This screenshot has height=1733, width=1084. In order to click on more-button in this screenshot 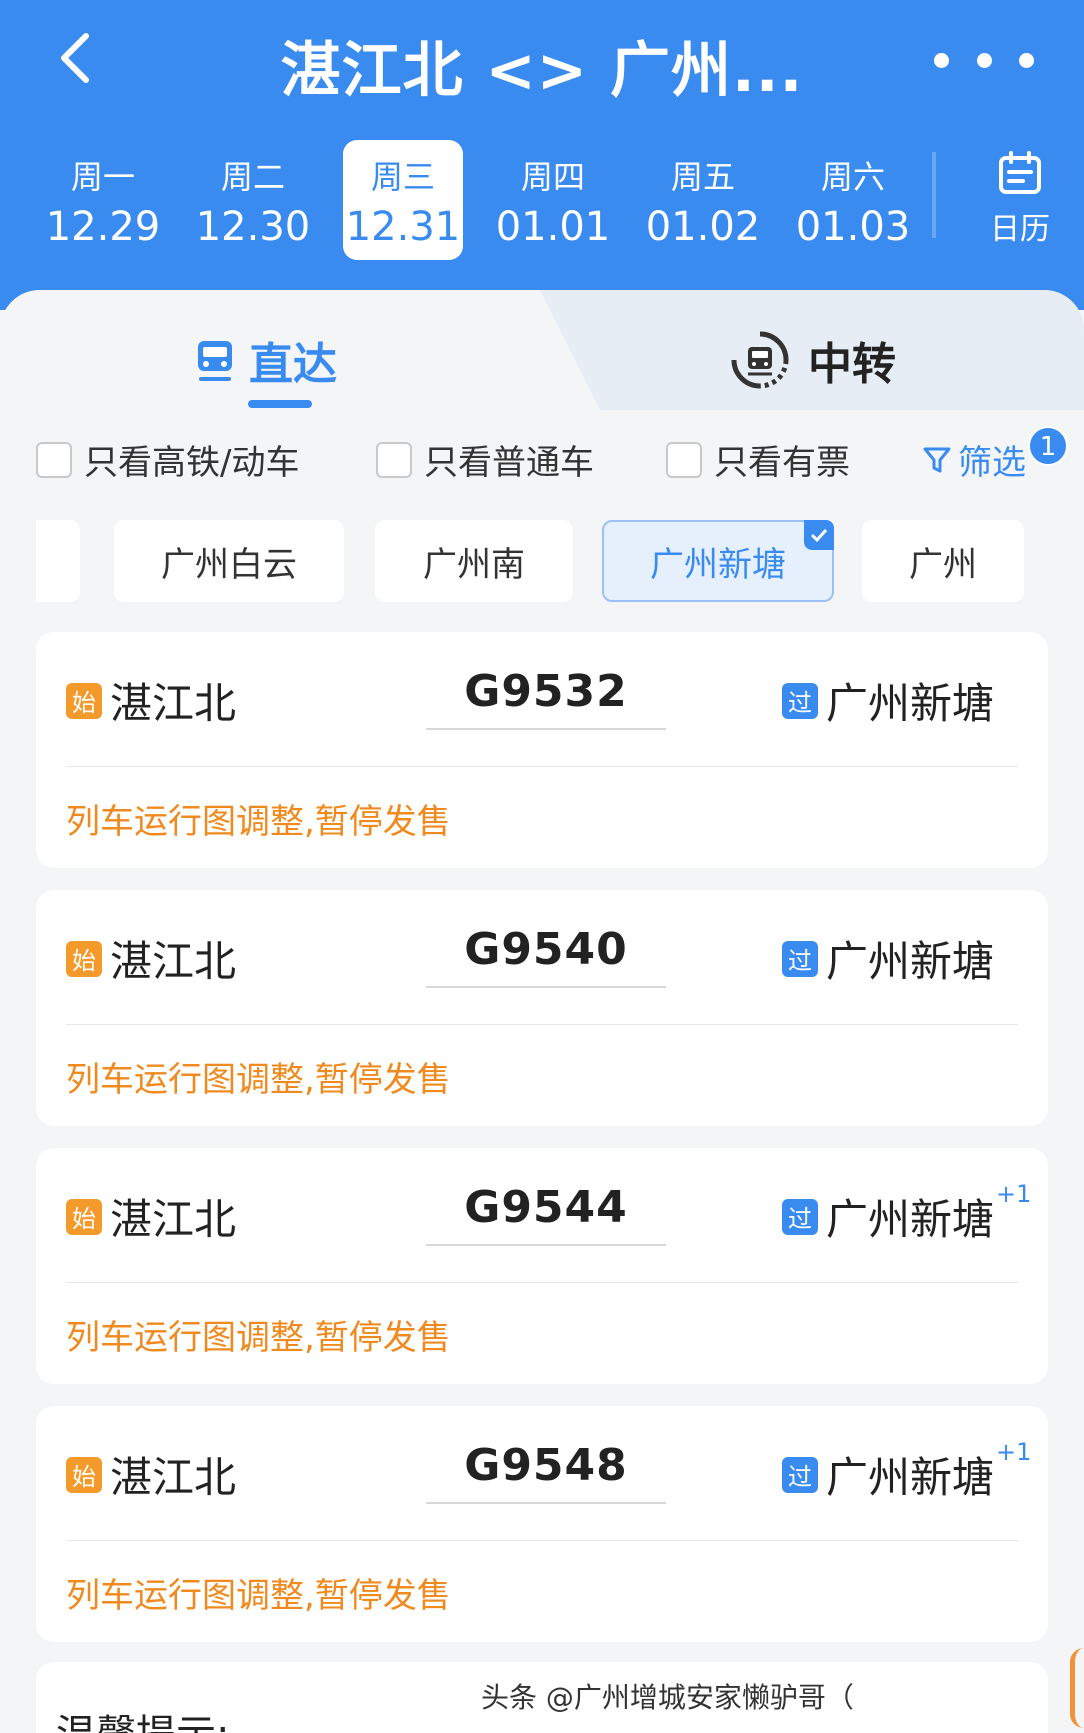, I will do `click(984, 60)`.